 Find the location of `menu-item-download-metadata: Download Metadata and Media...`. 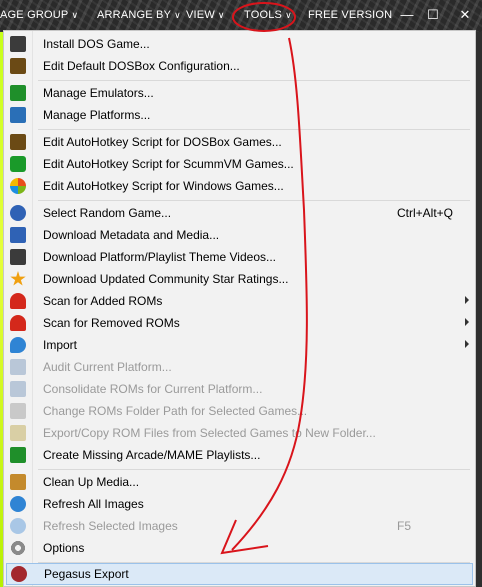

menu-item-download-metadata: Download Metadata and Media... is located at coordinates (239, 235).